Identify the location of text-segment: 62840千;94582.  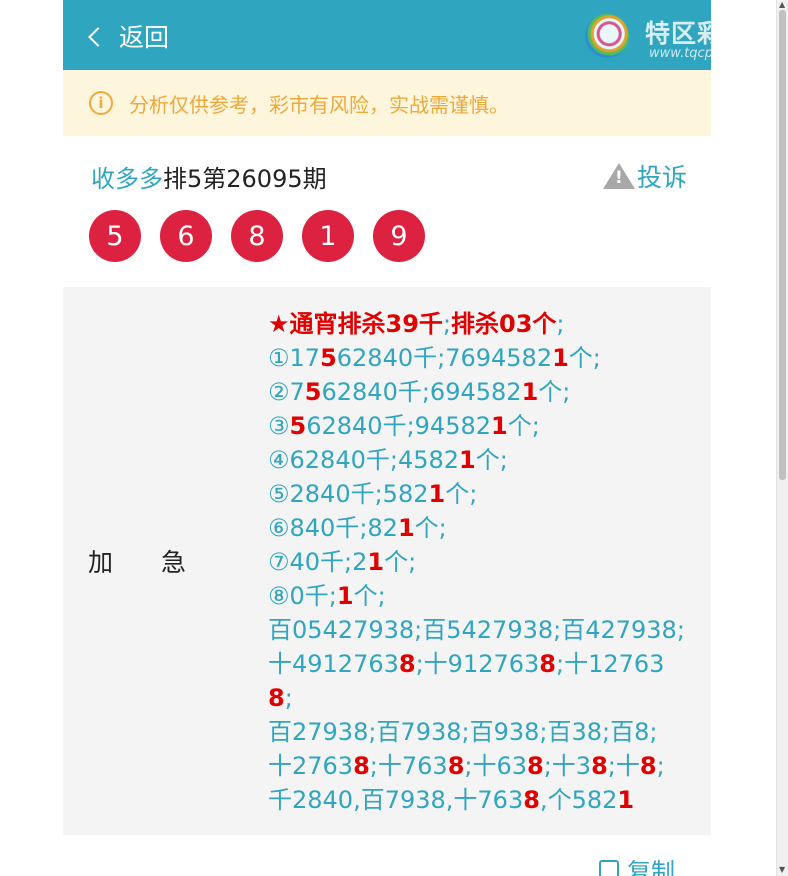
(398, 426).